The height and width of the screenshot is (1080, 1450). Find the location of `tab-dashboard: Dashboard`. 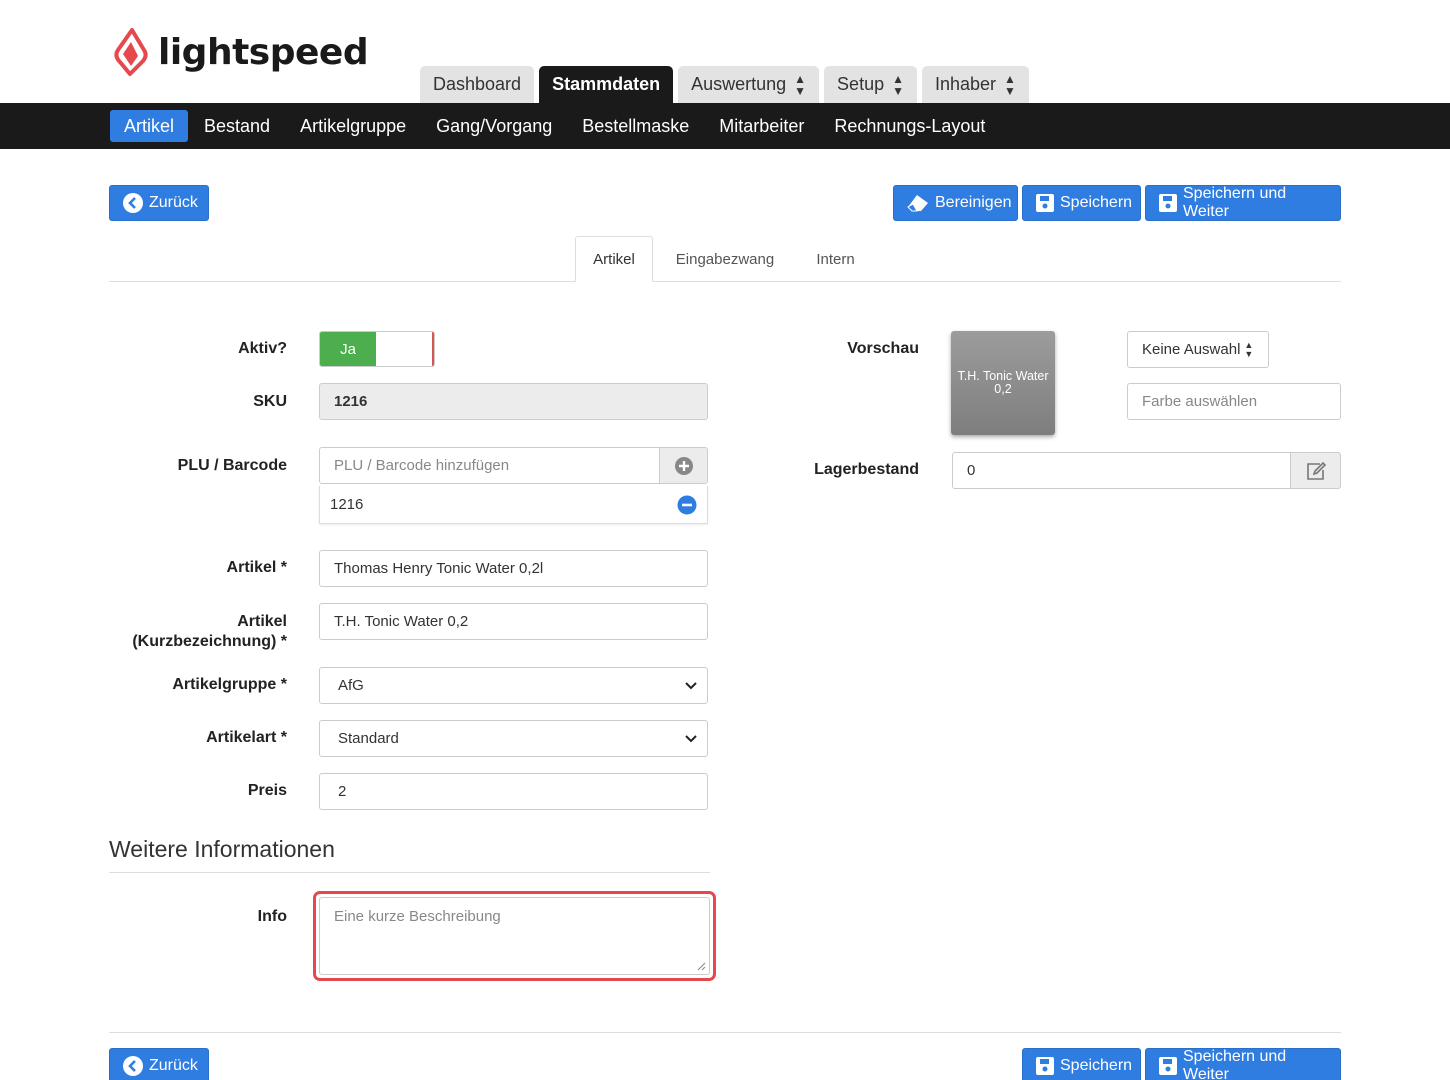

tab-dashboard: Dashboard is located at coordinates (477, 84).